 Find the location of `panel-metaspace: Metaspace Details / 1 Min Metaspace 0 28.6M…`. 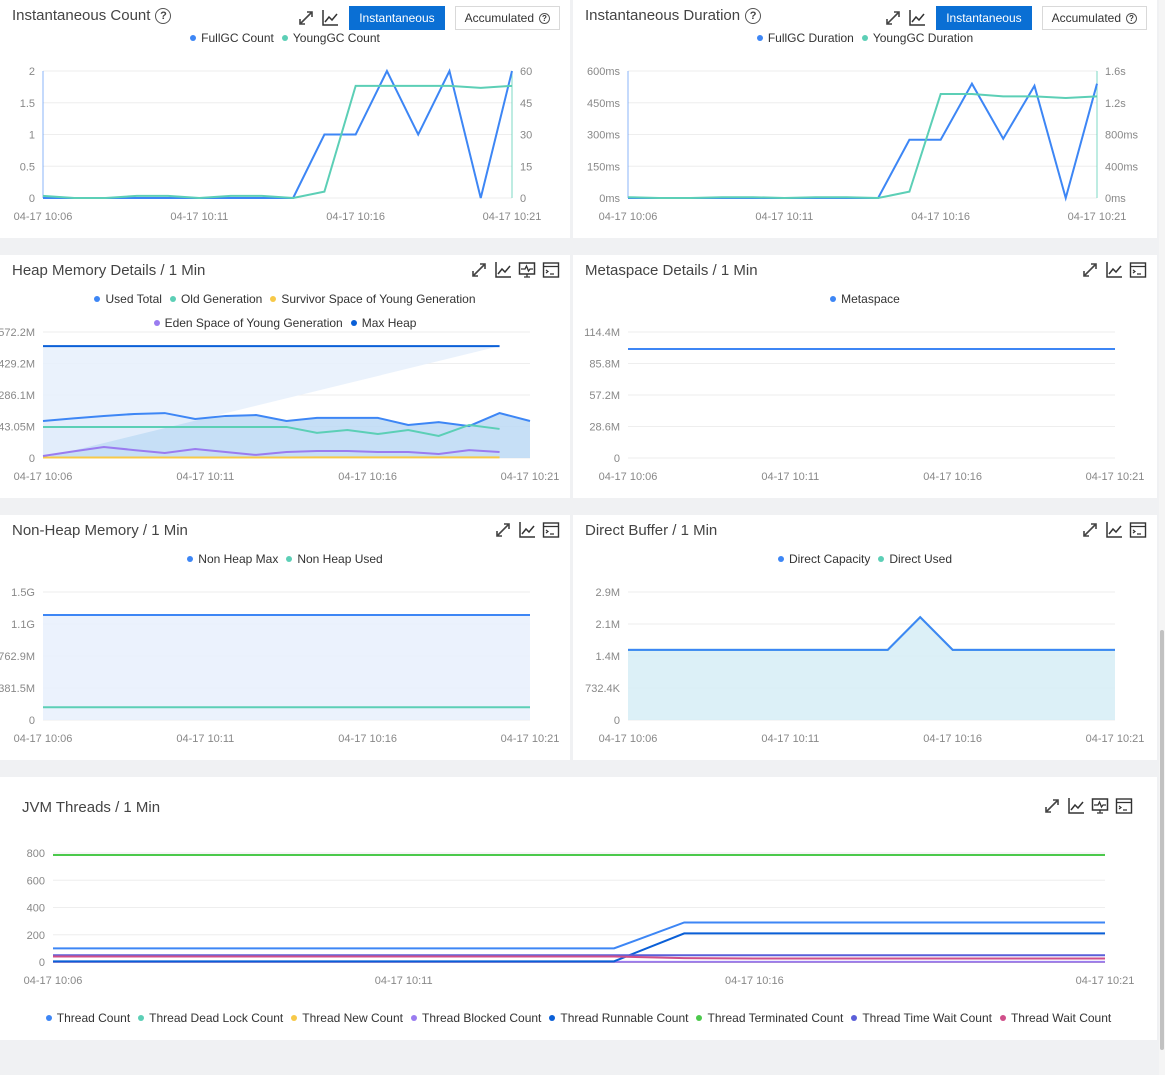

panel-metaspace: Metaspace Details / 1 Min Metaspace 0 28.6M… is located at coordinates (865, 376).